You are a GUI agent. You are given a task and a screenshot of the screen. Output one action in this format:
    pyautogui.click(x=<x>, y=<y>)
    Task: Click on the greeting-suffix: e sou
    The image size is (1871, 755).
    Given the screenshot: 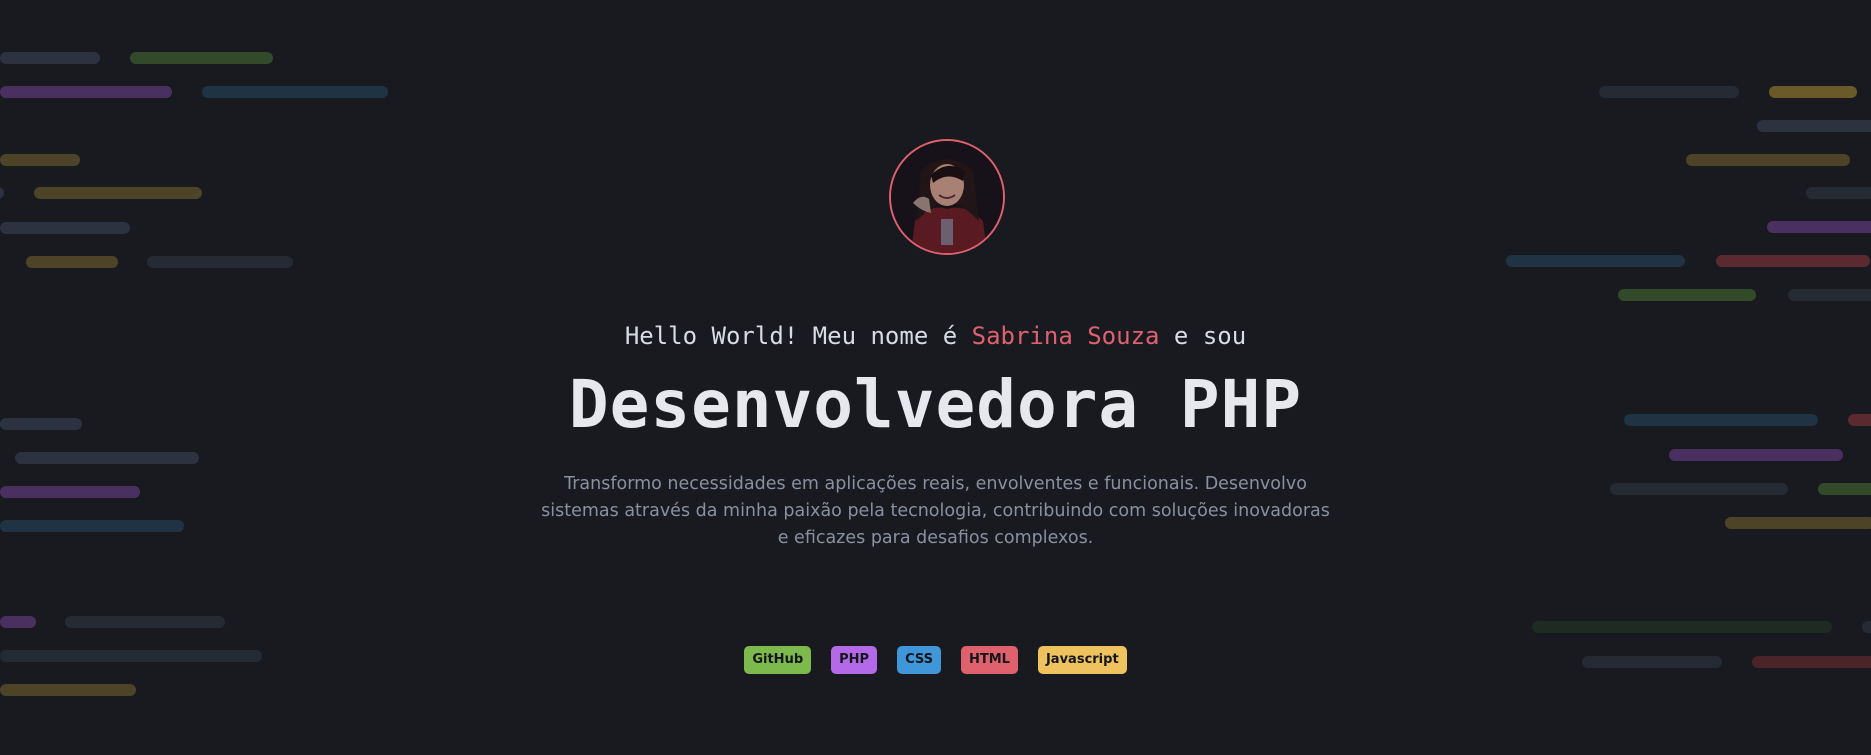 What is the action you would take?
    pyautogui.click(x=1210, y=336)
    